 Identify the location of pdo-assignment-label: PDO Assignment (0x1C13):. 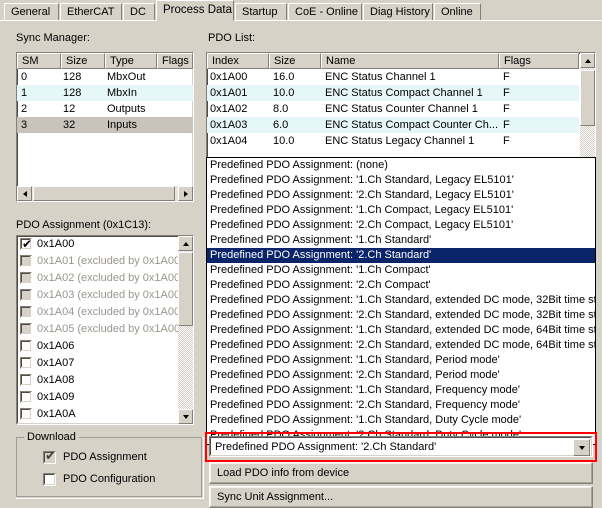
(84, 225).